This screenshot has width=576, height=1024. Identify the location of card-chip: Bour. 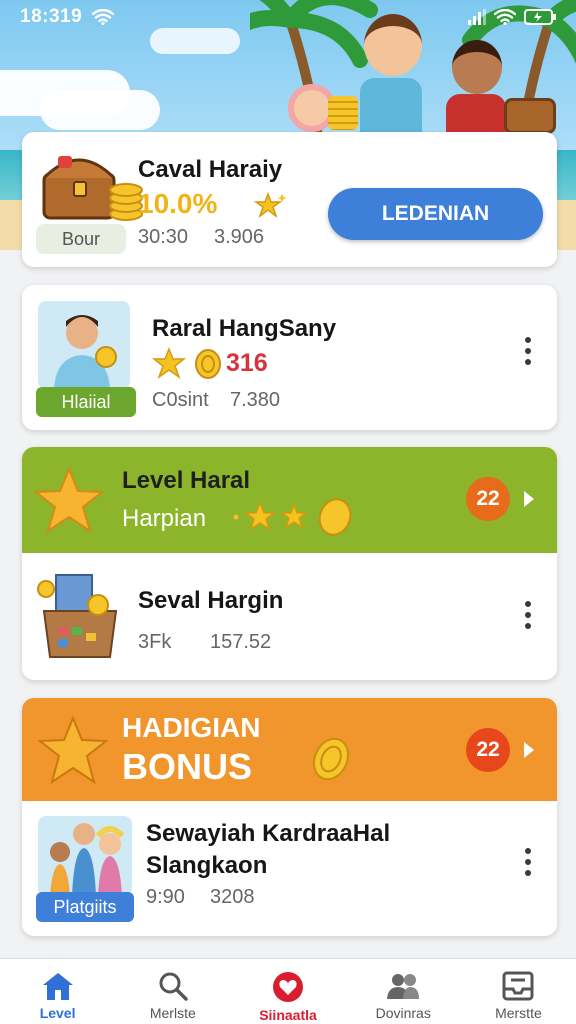
(81, 239).